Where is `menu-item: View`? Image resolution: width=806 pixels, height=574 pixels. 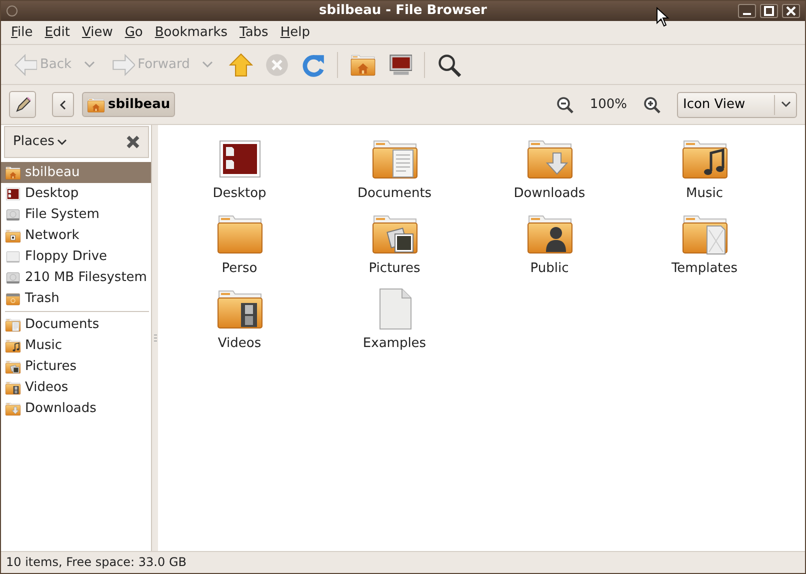 menu-item: View is located at coordinates (97, 32).